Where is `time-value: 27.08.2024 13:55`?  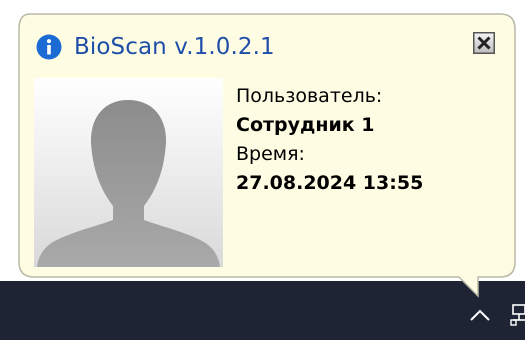 time-value: 27.08.2024 13:55 is located at coordinates (330, 183).